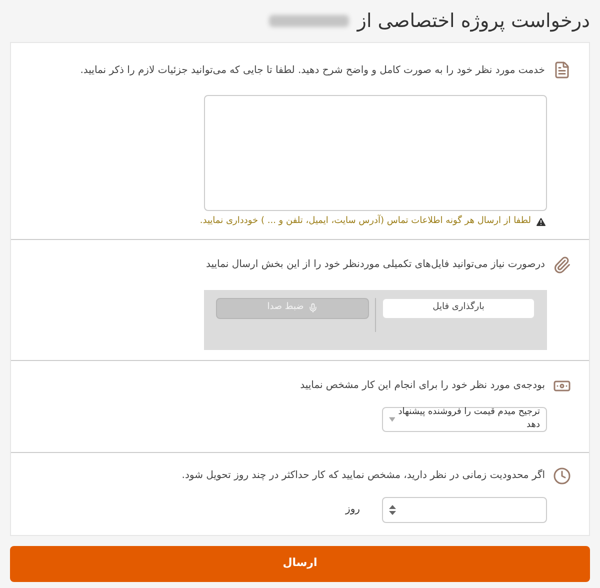 This screenshot has width=600, height=588. What do you see at coordinates (422, 386) in the screenshot?
I see `section-label: بودجه‌ی مورد نظر خود را برای انجام این کار مشخص نمایید` at bounding box center [422, 386].